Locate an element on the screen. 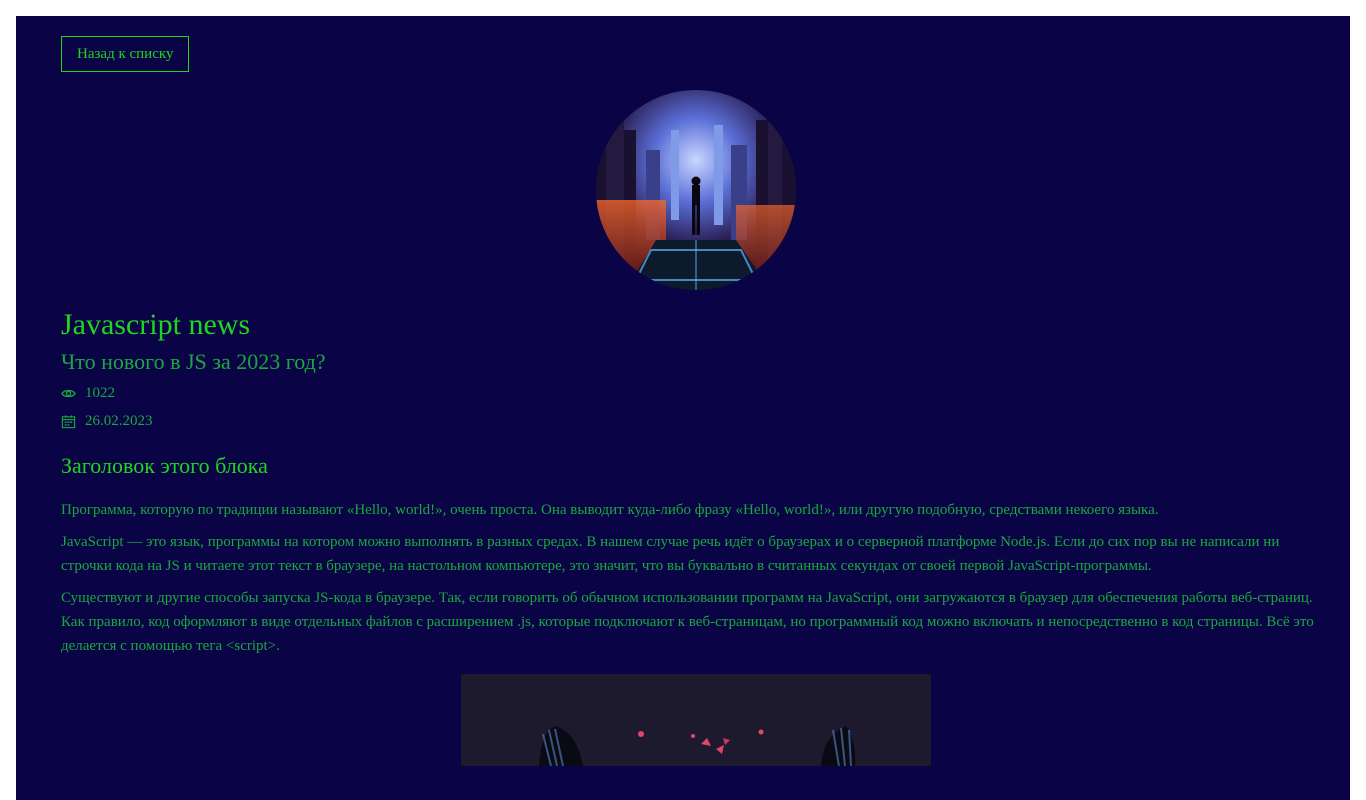  section-title: Заголовок этого блока is located at coordinates (164, 465).